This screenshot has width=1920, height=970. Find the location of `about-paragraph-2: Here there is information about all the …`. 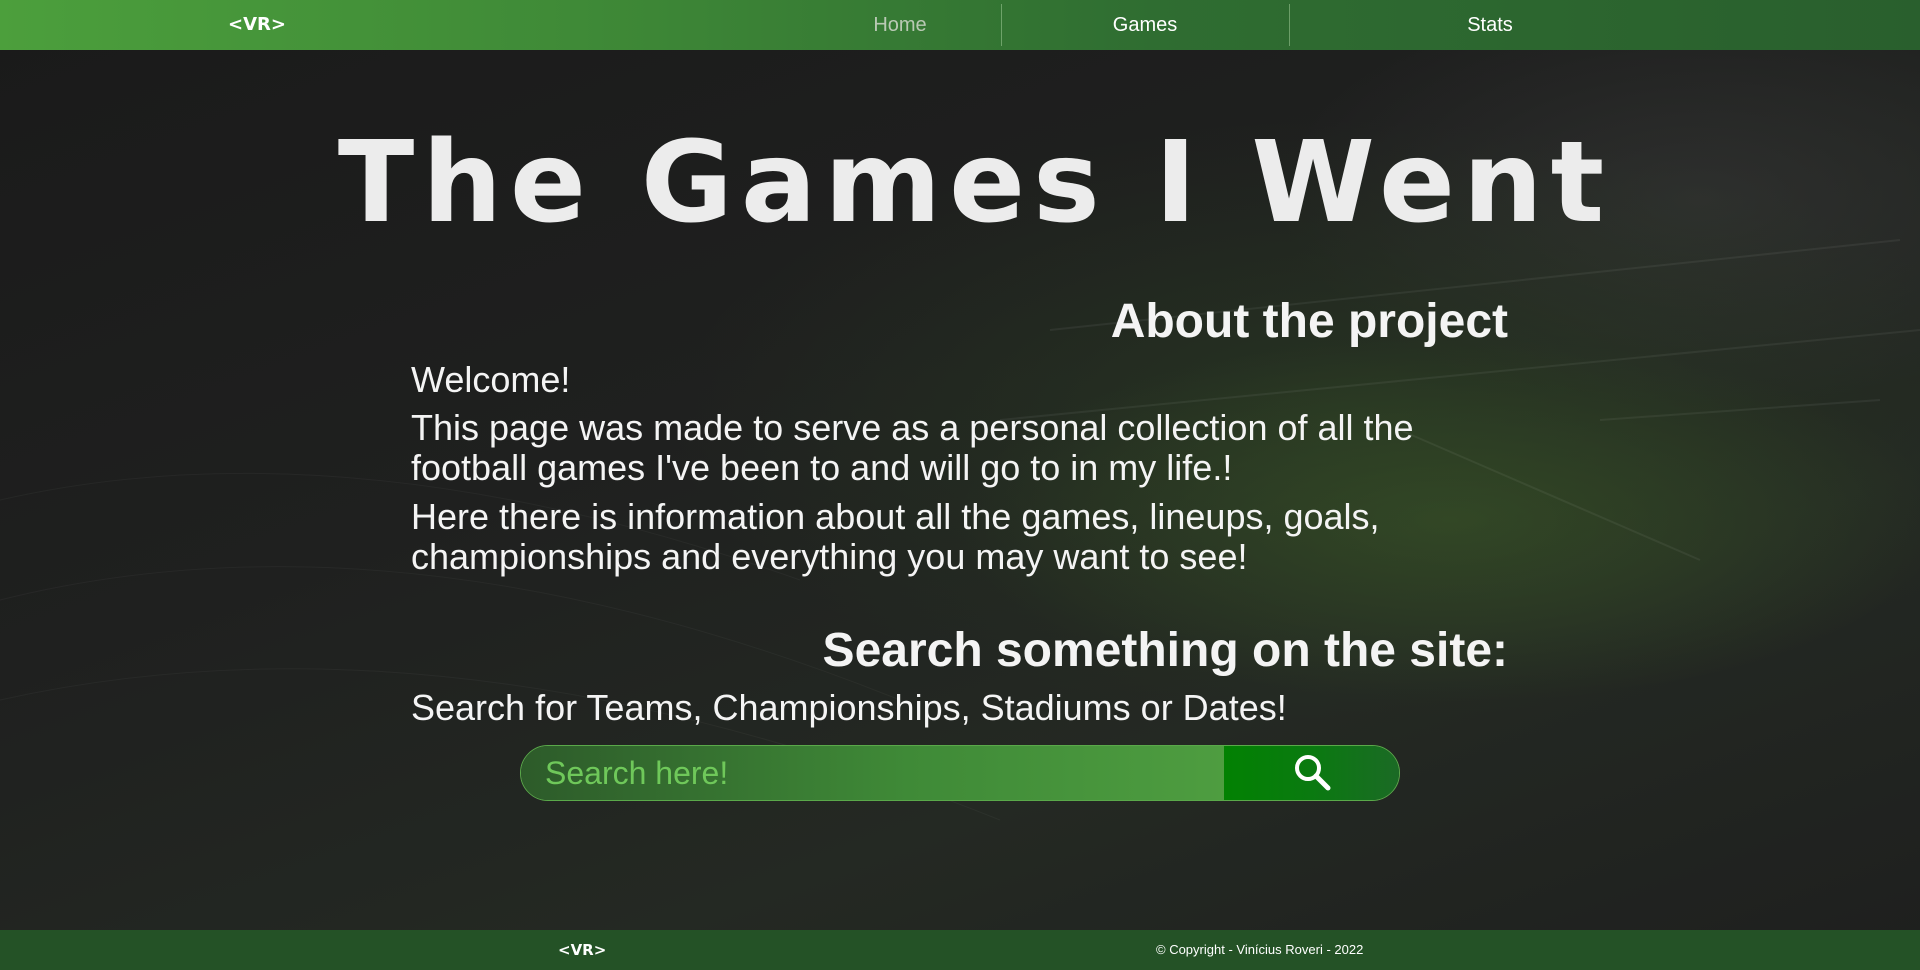

about-paragraph-2: Here there is information about all the … is located at coordinates (895, 536).